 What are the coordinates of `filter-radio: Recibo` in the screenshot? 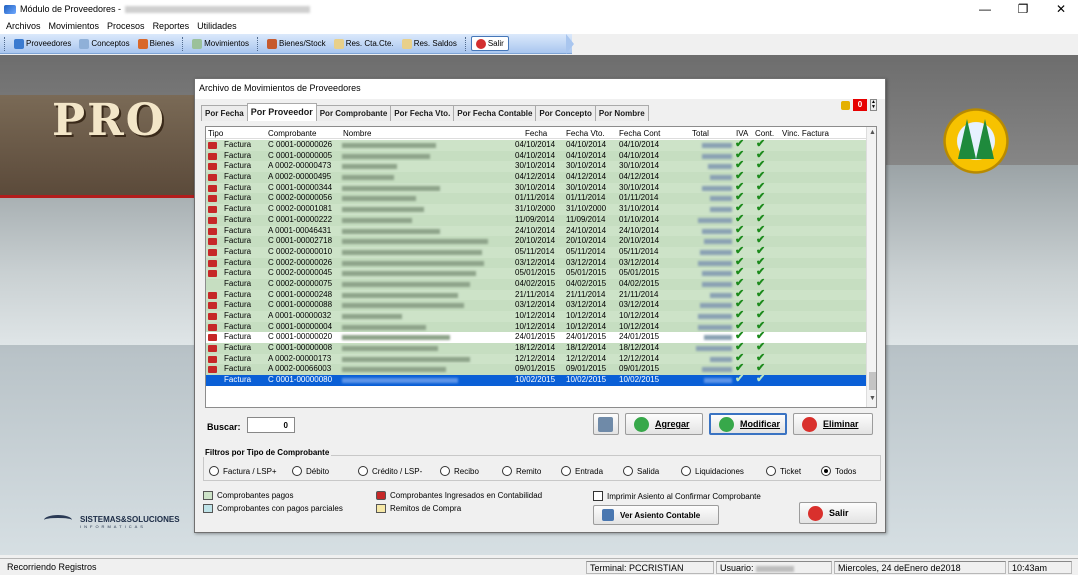 It's located at (459, 471).